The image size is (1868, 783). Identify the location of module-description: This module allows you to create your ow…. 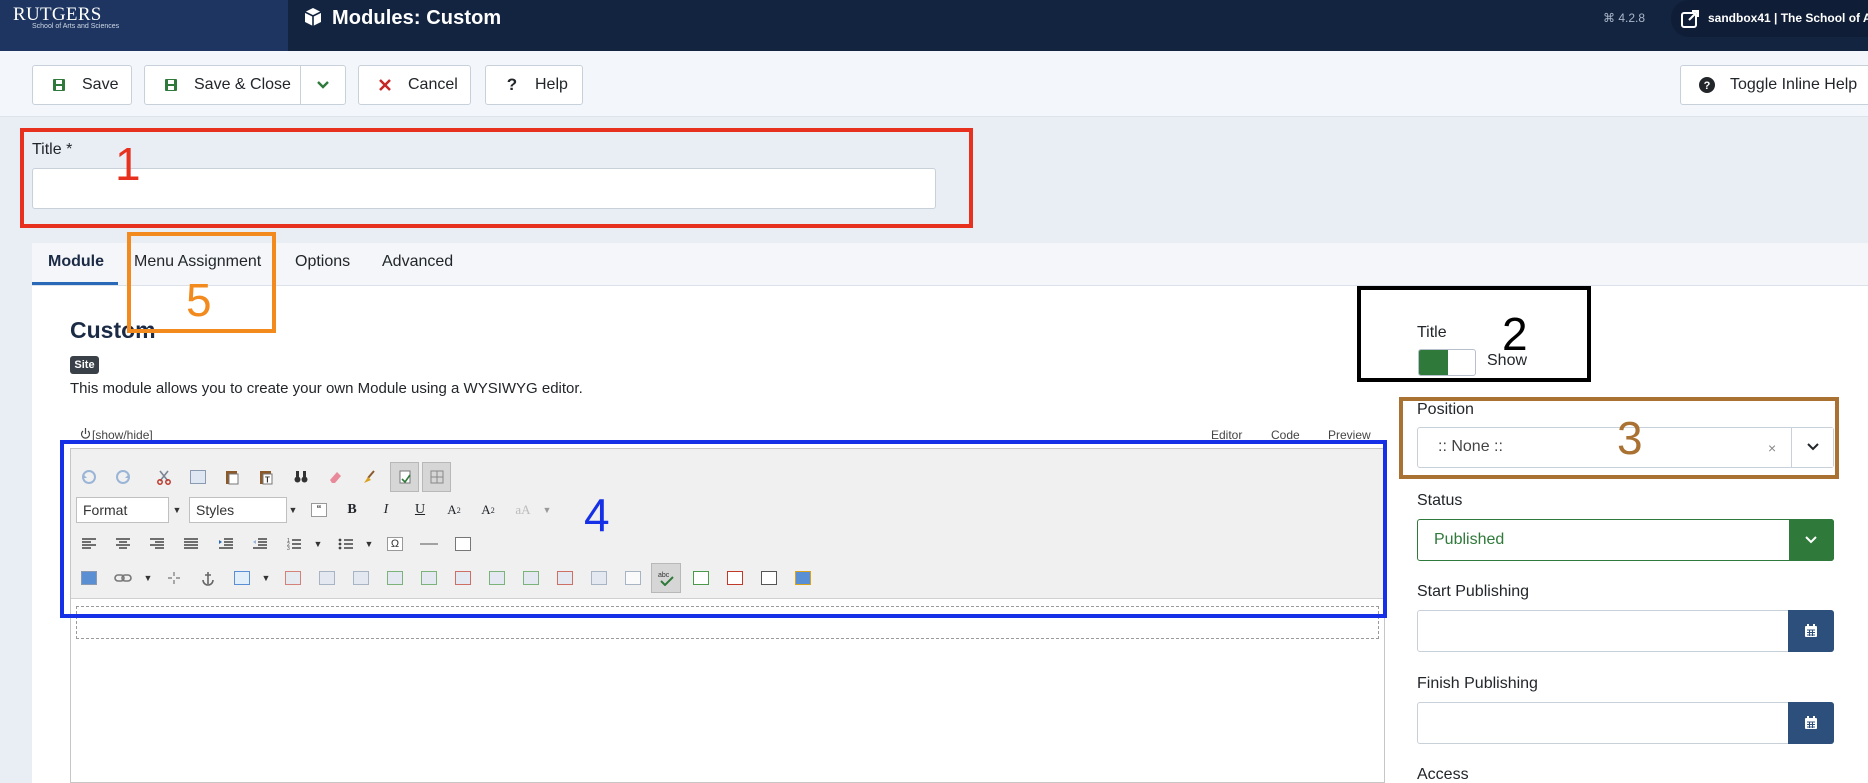
(326, 388).